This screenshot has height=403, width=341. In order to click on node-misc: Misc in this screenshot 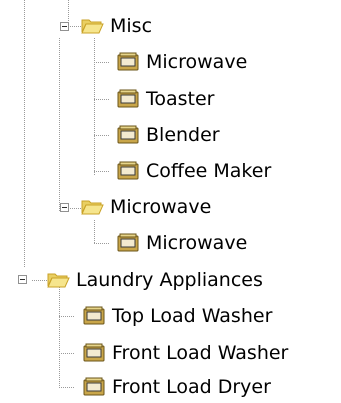, I will do `click(116, 26)`.